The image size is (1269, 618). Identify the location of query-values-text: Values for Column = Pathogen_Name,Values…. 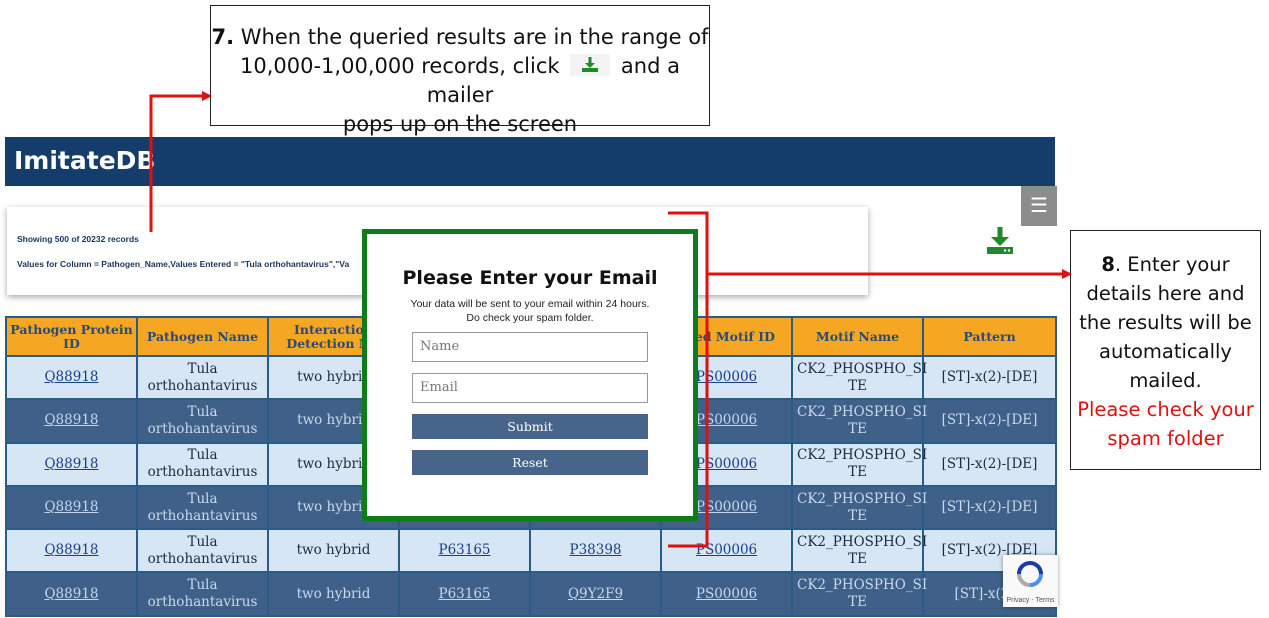
(183, 264).